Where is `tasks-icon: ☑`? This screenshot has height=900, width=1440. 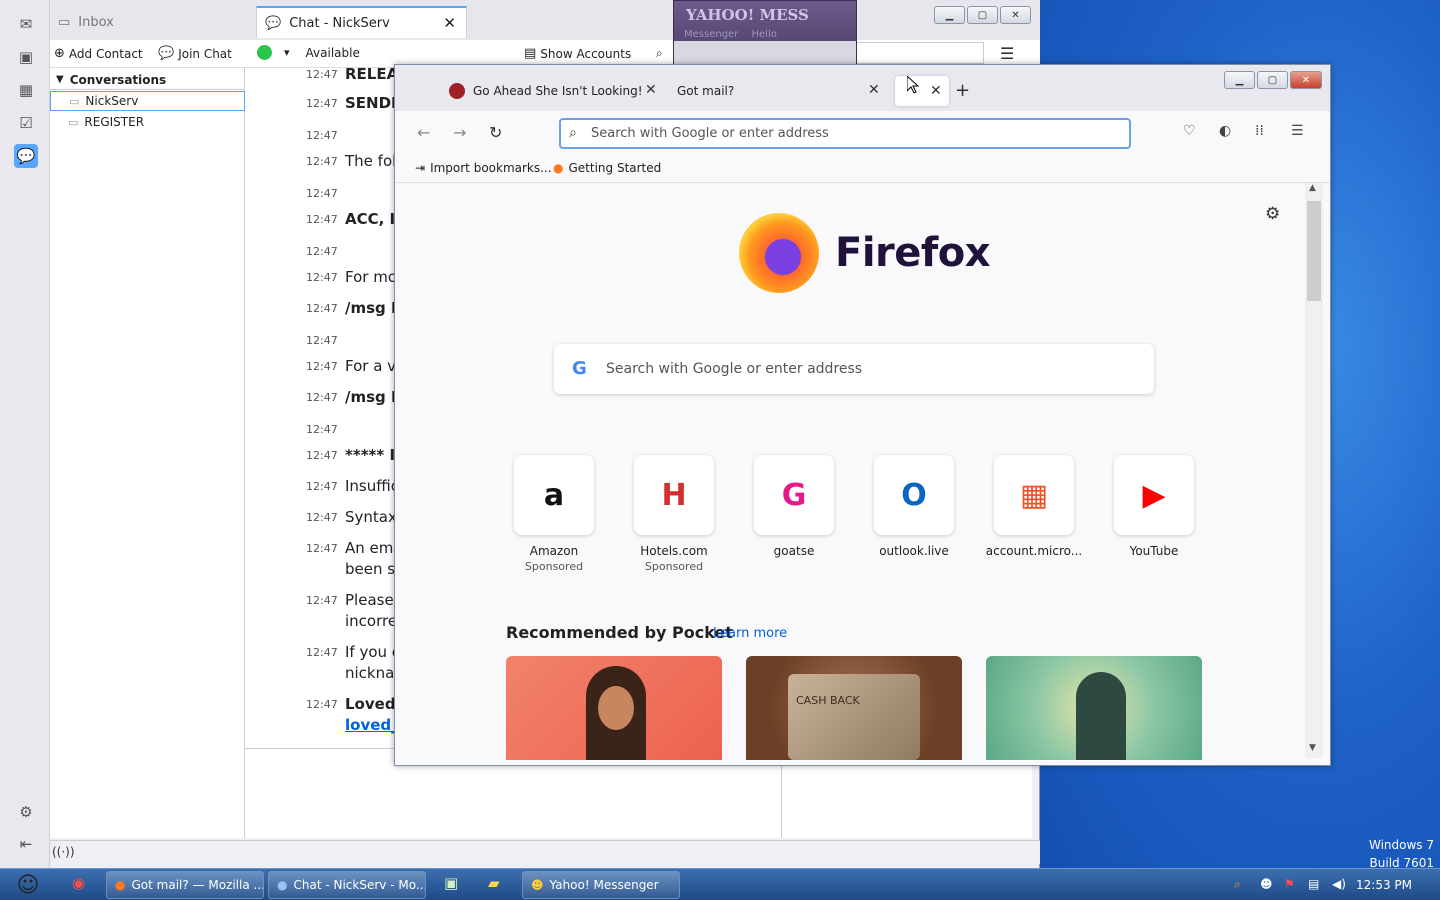 tasks-icon: ☑ is located at coordinates (26, 123).